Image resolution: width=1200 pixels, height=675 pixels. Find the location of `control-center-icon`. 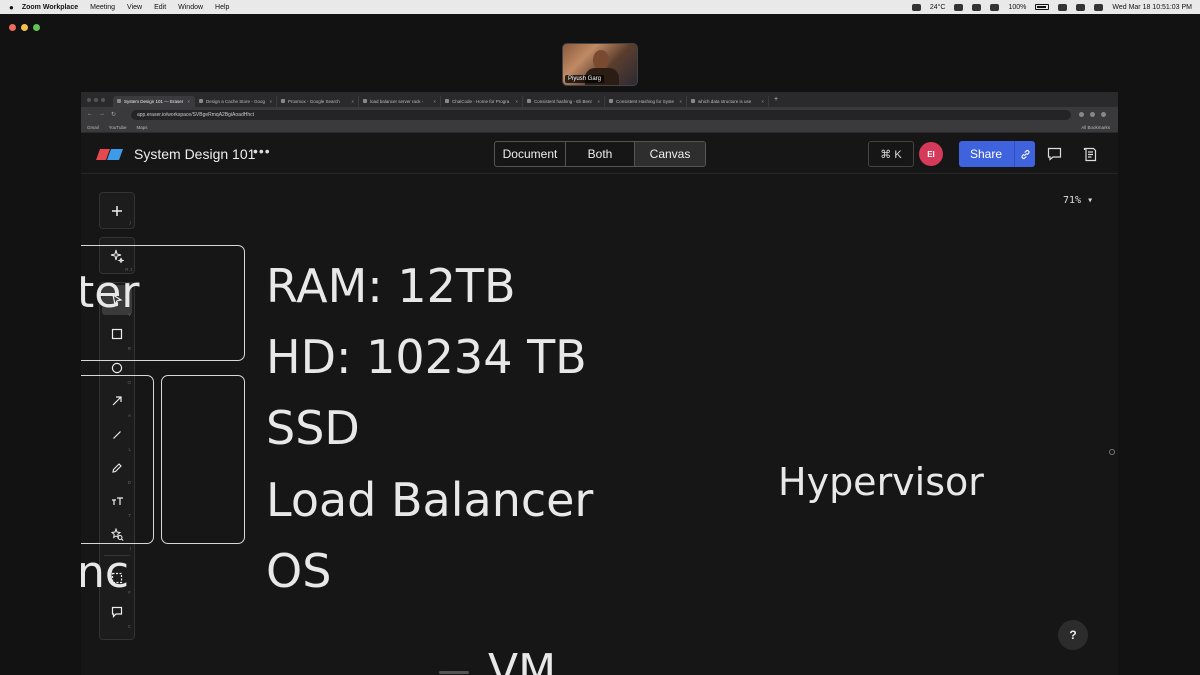

control-center-icon is located at coordinates (1099, 7).